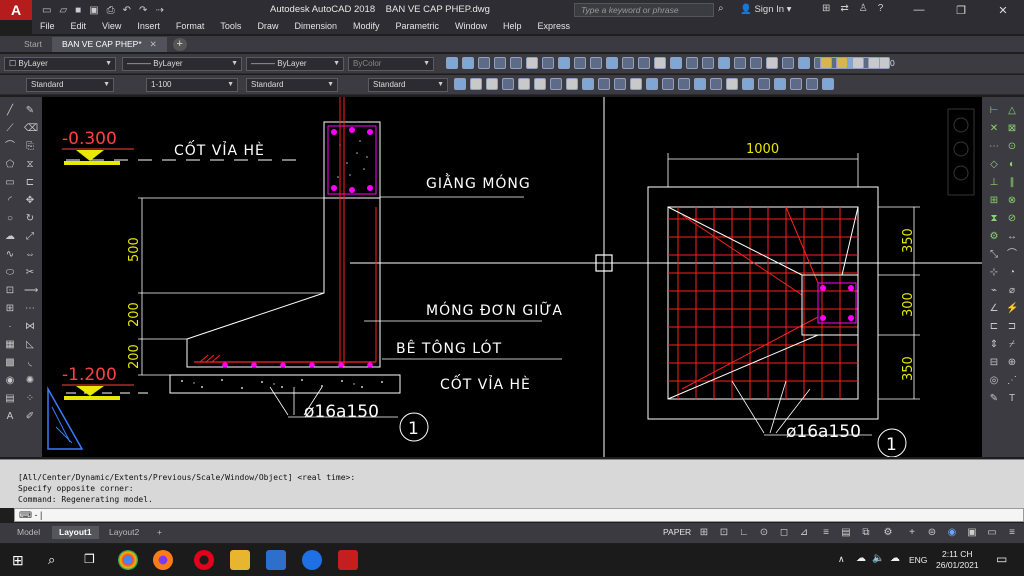 This screenshot has height=576, width=1024. What do you see at coordinates (724, 63) in the screenshot?
I see `view-16-icon` at bounding box center [724, 63].